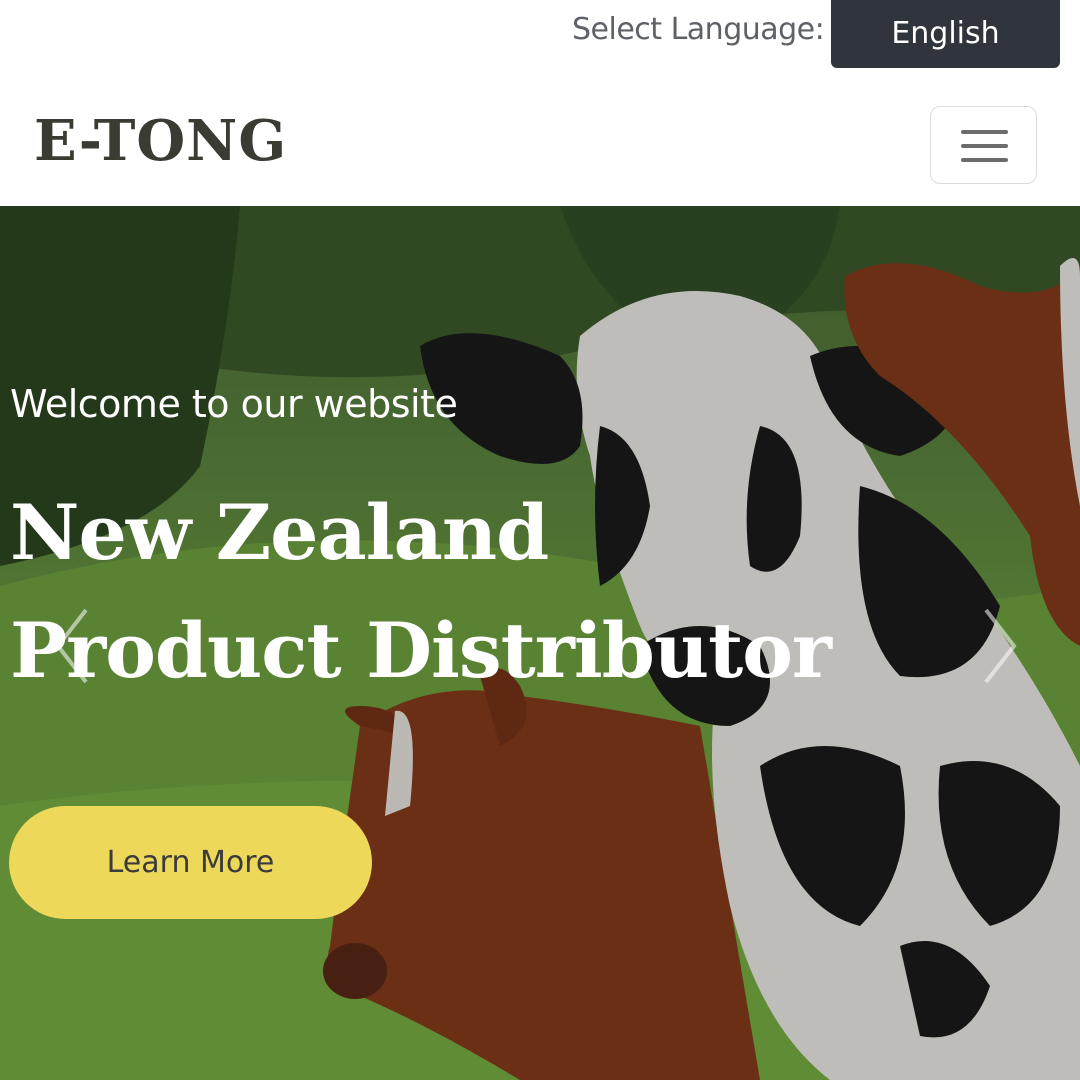  I want to click on language-bar: Select Language: English, so click(540, 38).